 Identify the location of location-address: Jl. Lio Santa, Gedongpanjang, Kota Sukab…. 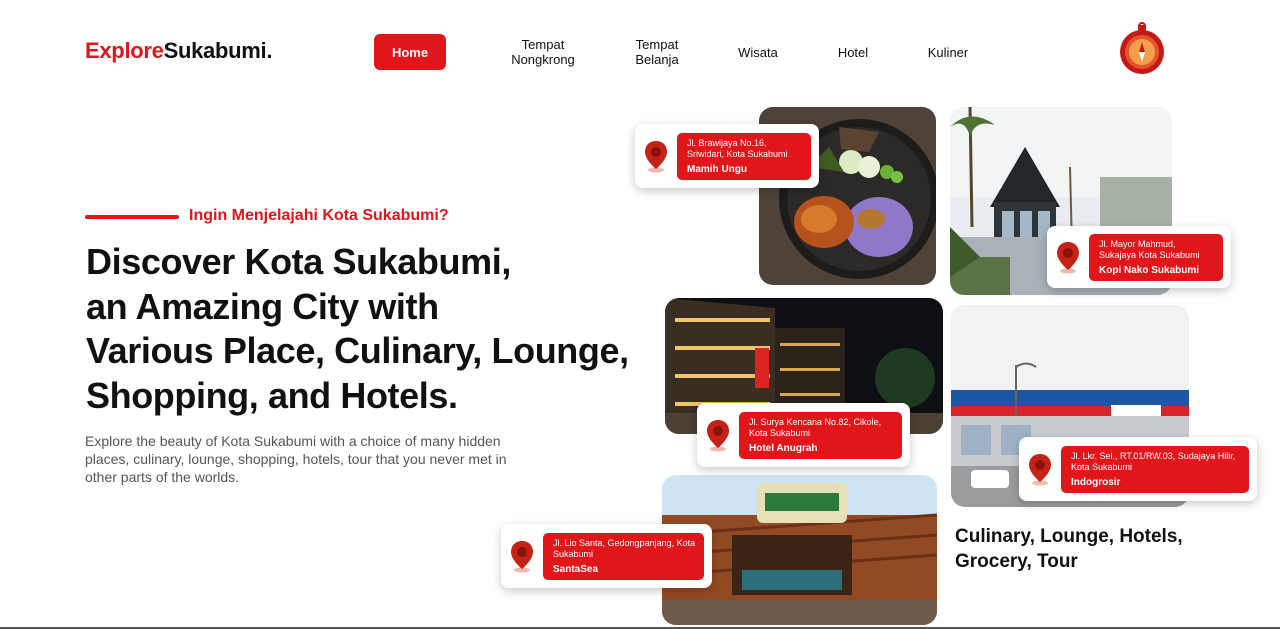
(624, 548).